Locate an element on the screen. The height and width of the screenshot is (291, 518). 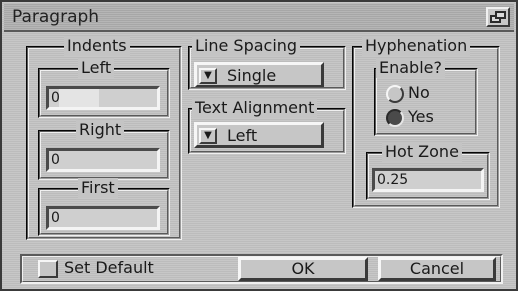
radio-no-label: No is located at coordinates (419, 92).